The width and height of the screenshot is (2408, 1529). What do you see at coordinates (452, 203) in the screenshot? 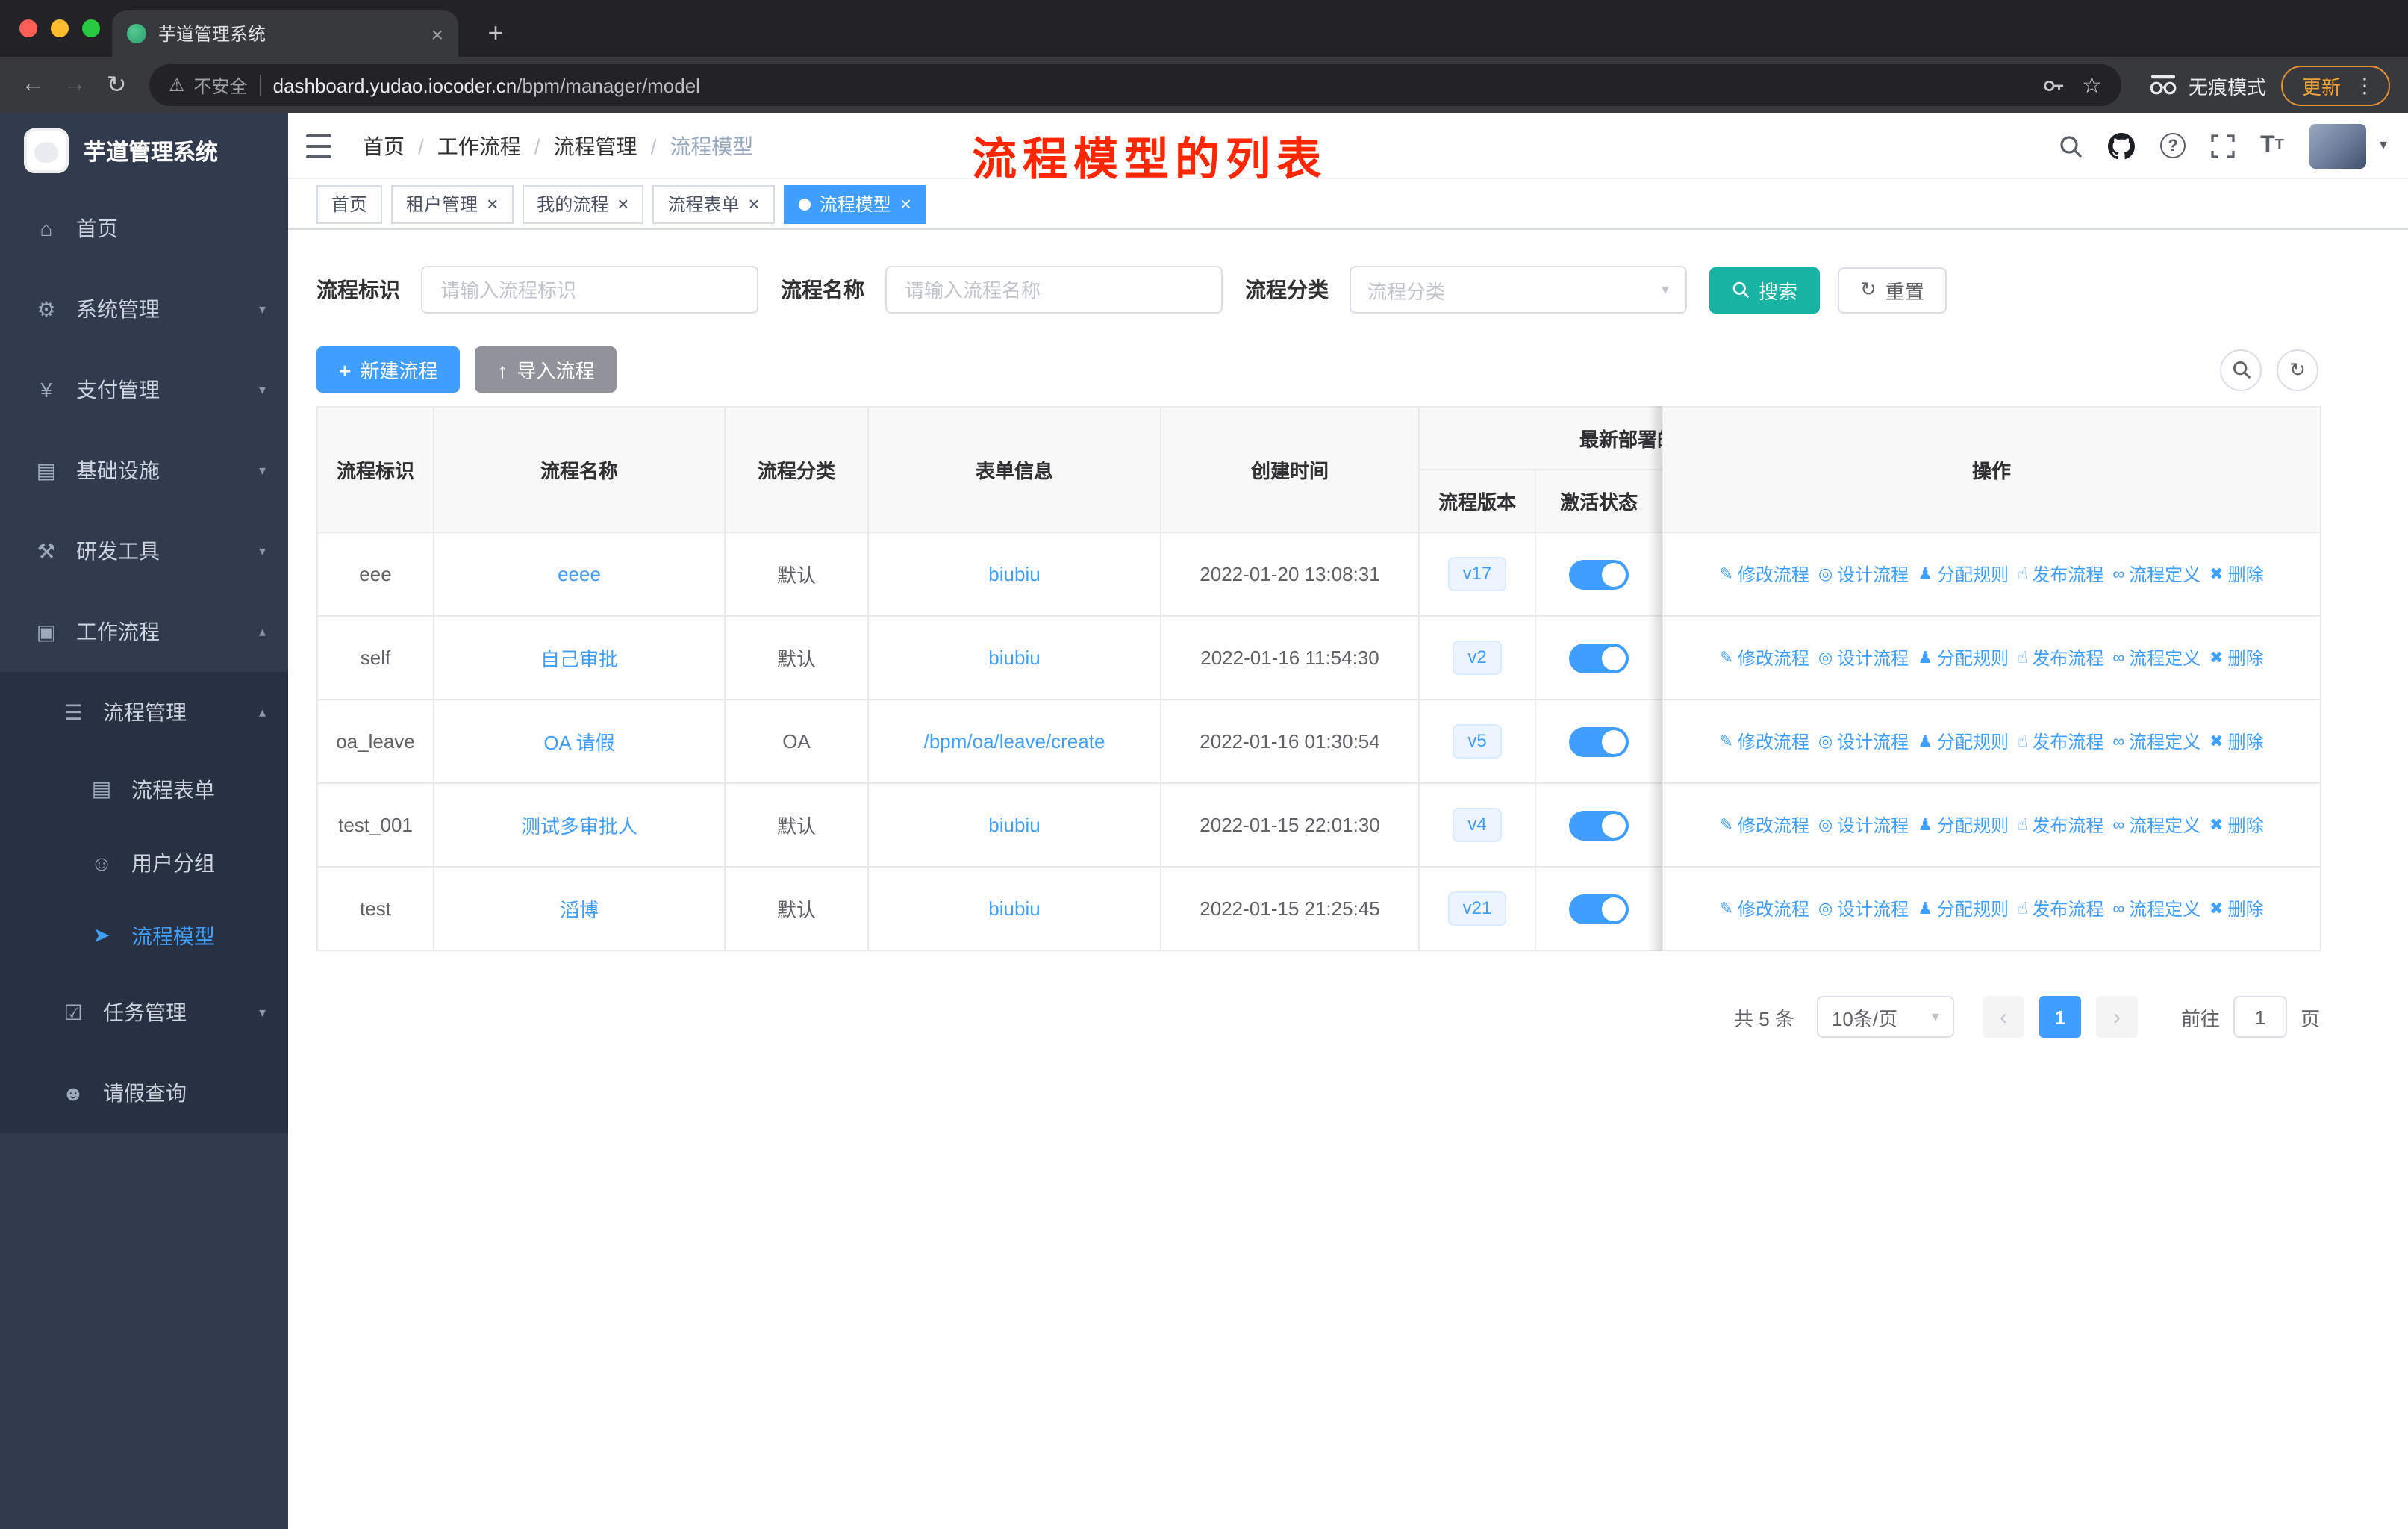
I see `page-tag-1: 租户管理 ×` at bounding box center [452, 203].